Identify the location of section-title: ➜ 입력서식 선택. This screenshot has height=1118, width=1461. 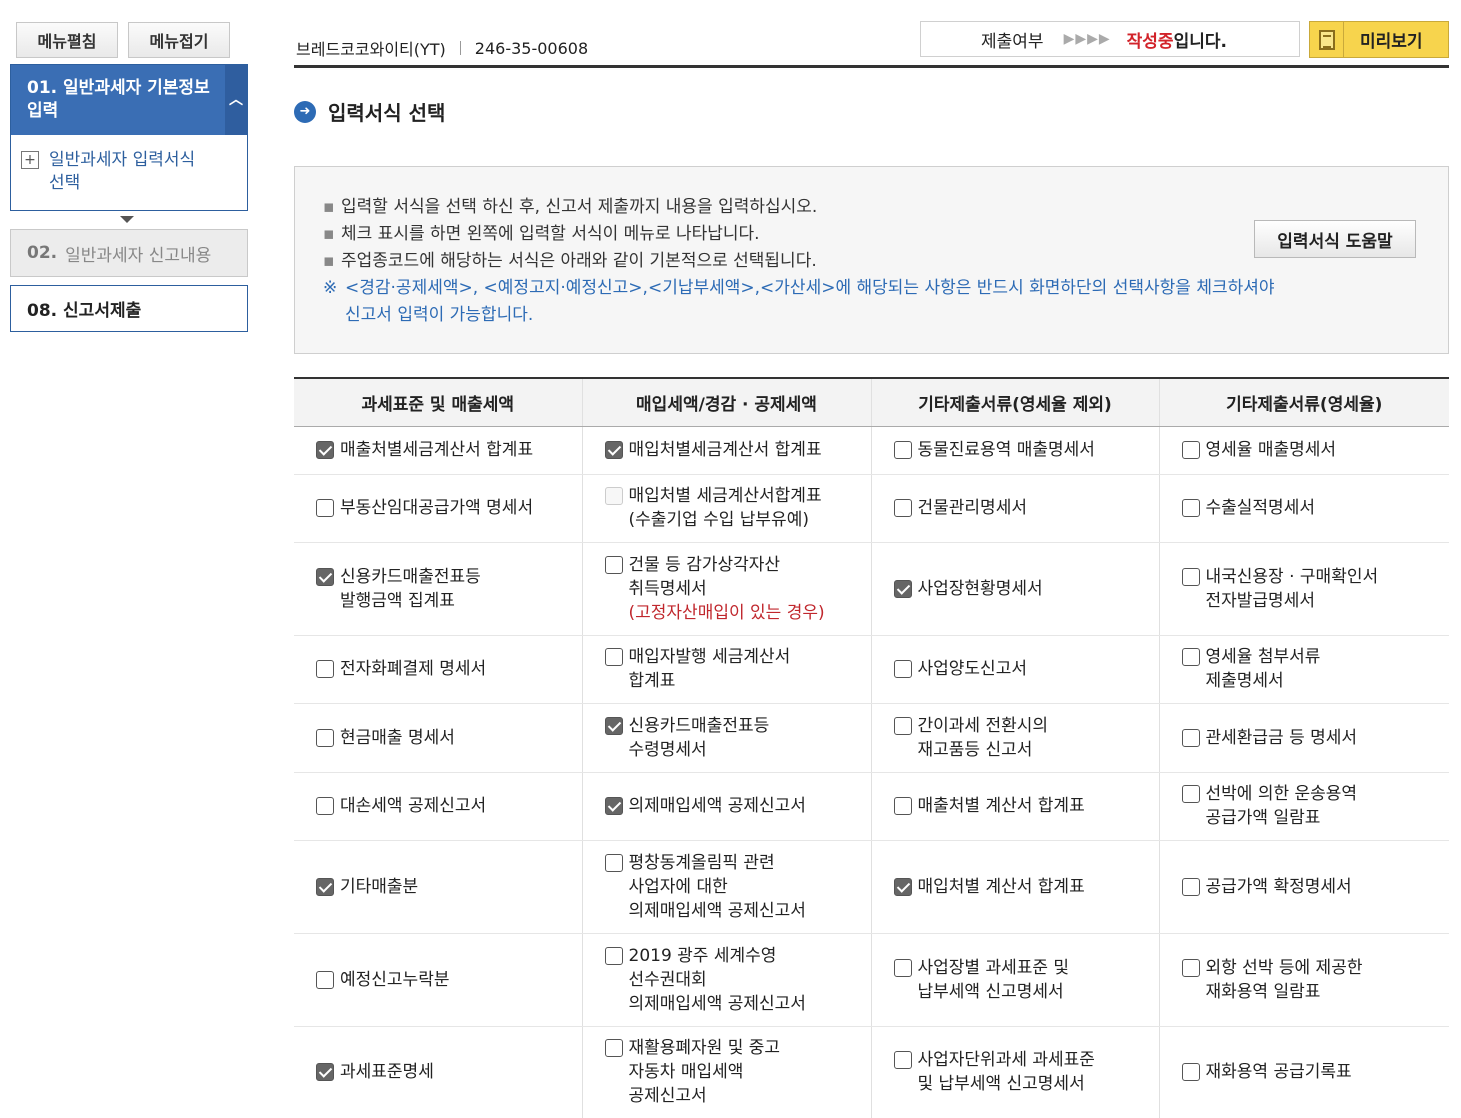
(369, 111).